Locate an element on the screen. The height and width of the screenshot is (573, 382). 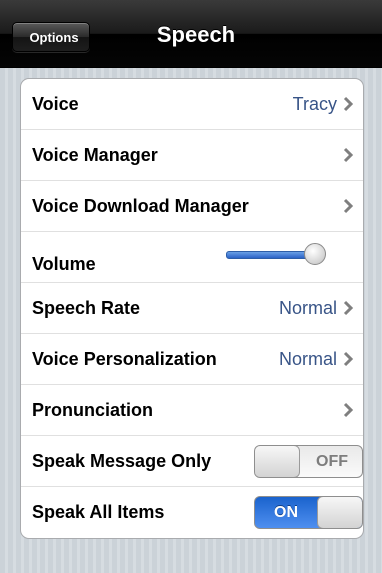
row-label: Voice is located at coordinates (55, 103).